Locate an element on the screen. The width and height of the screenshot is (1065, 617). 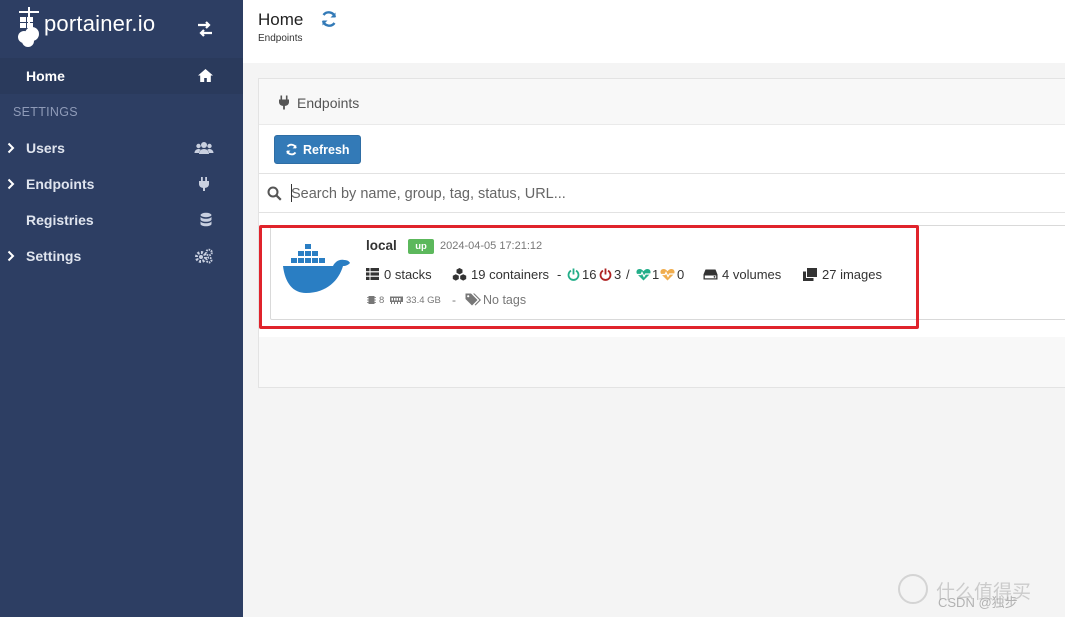
sidebar-item-label: Registries is located at coordinates (60, 220).